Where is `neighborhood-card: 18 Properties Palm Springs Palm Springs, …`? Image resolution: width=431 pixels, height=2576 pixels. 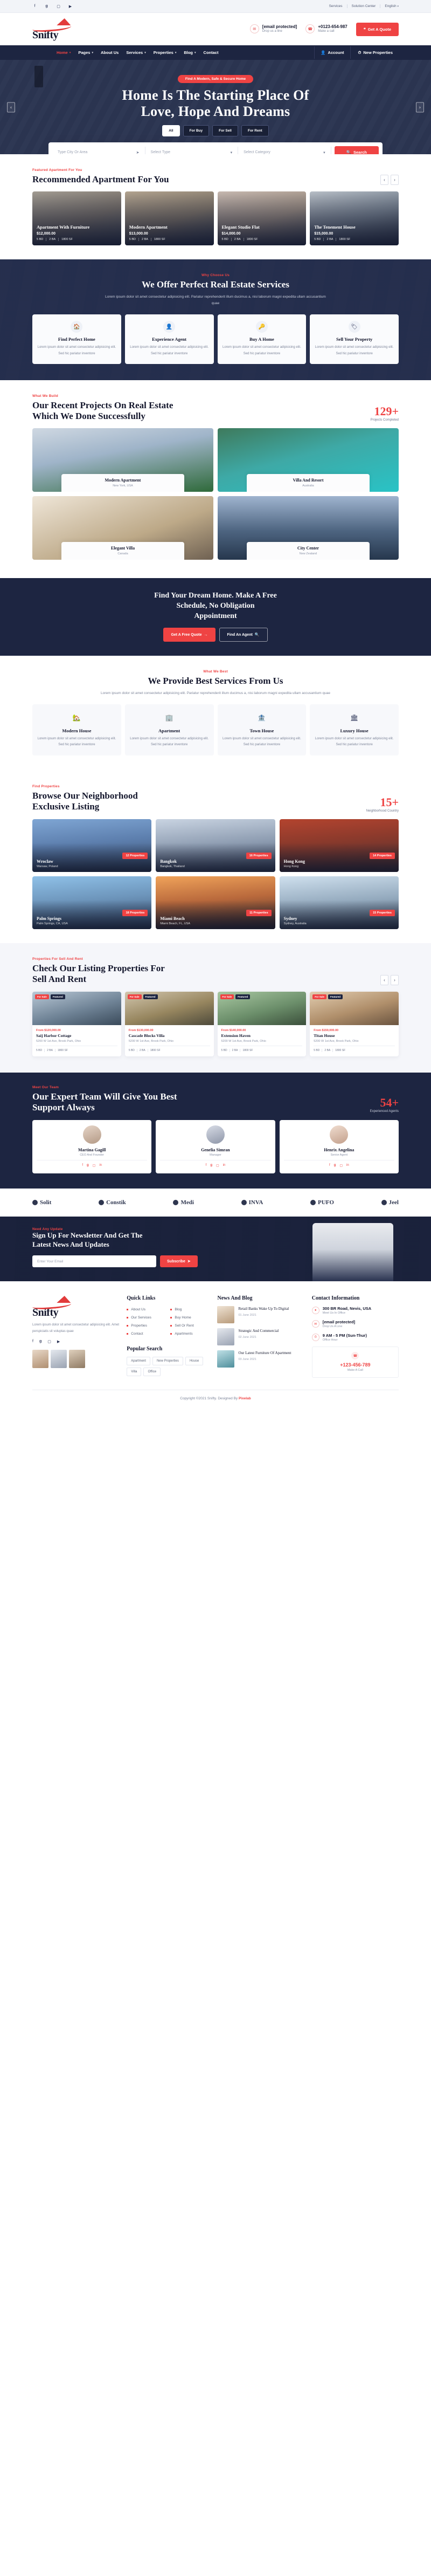 neighborhood-card: 18 Properties Palm Springs Palm Springs, … is located at coordinates (92, 902).